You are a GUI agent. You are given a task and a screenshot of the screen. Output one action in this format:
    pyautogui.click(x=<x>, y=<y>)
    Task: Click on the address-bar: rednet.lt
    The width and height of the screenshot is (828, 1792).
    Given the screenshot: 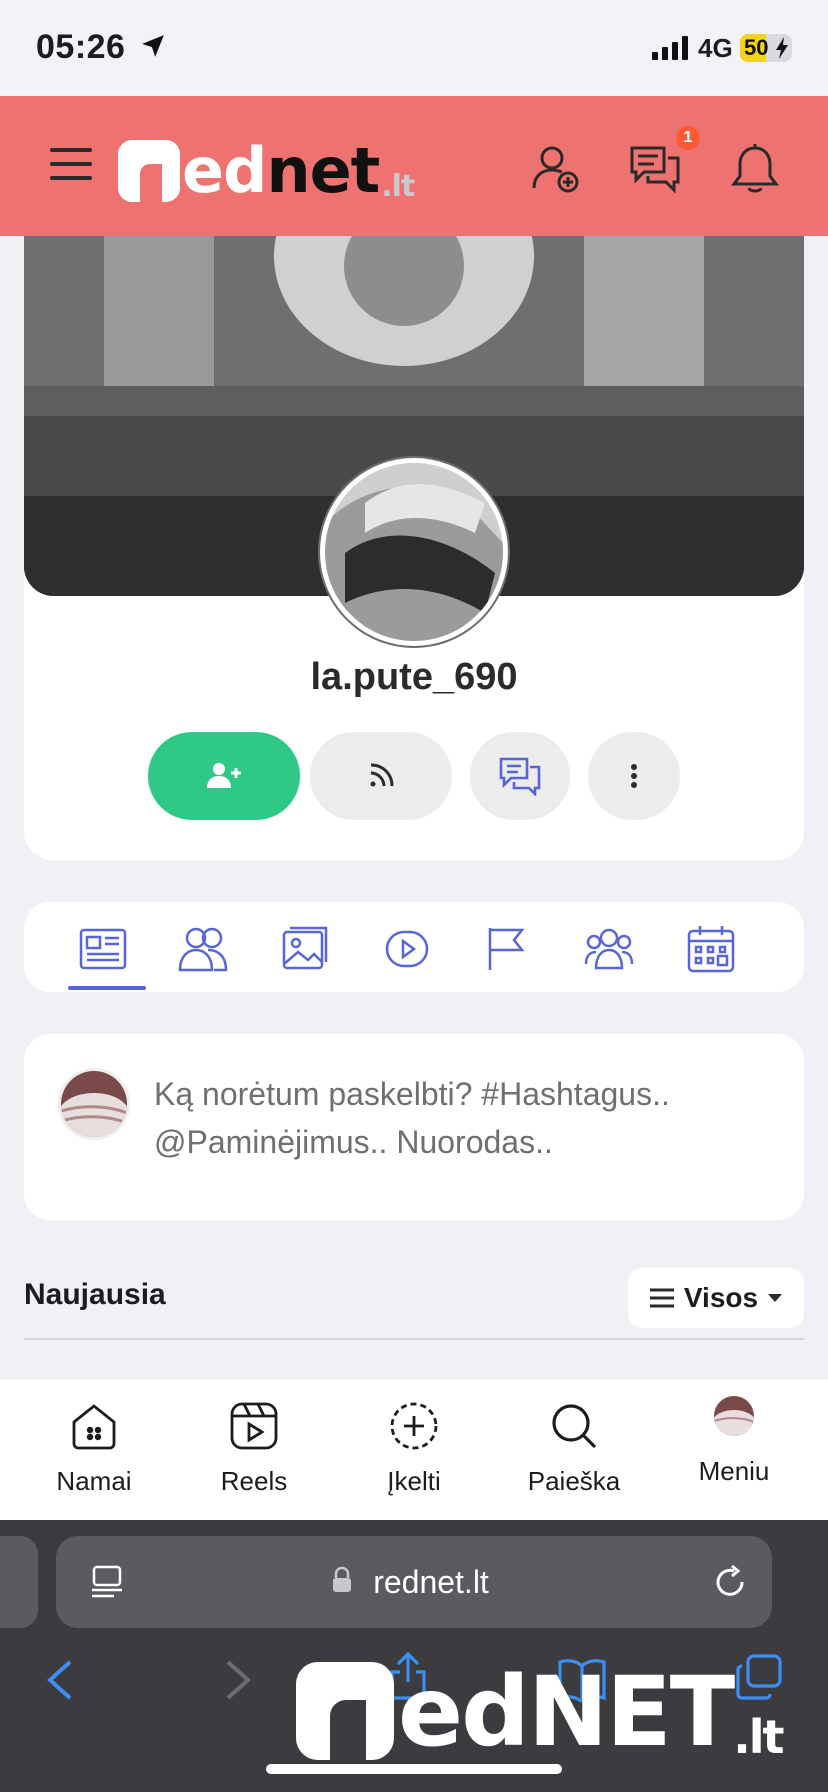 What is the action you would take?
    pyautogui.click(x=414, y=1582)
    